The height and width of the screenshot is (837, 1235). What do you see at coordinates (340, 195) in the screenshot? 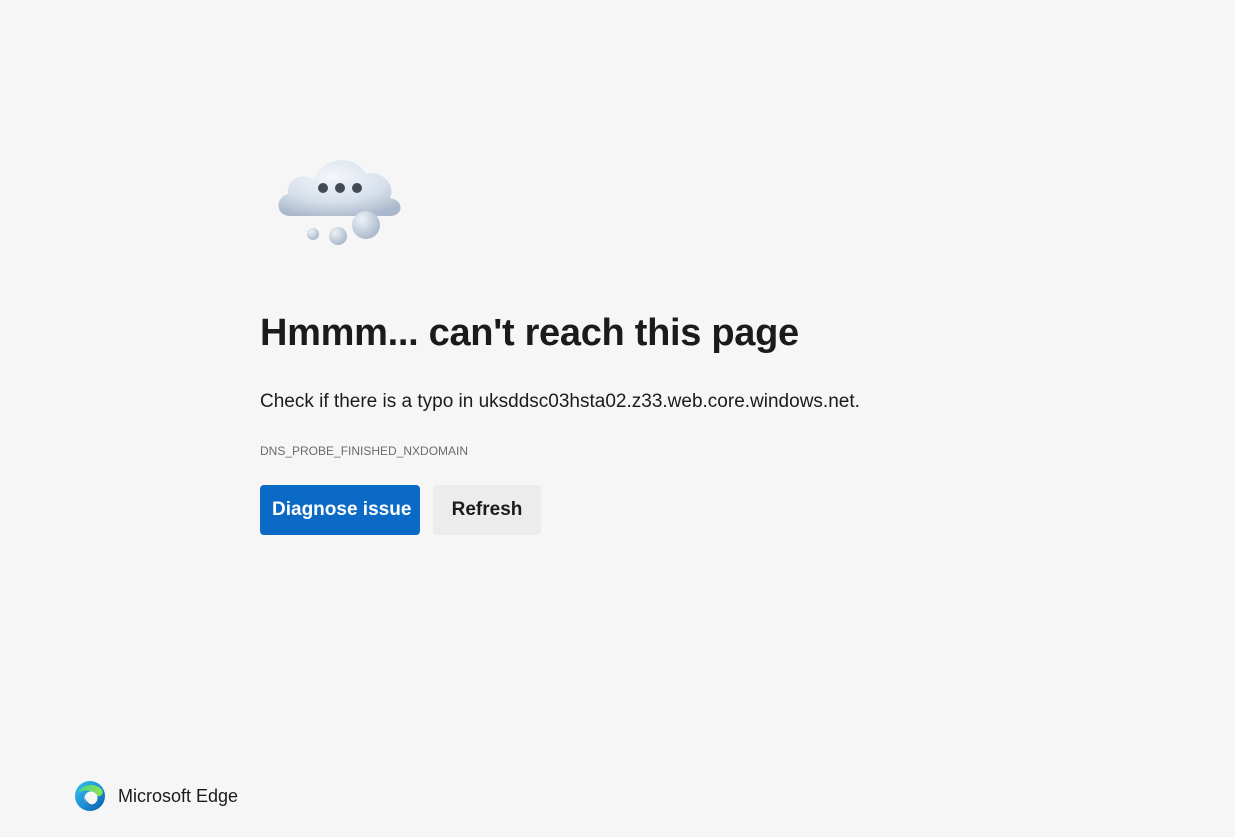
I see `cloud-thinking-icon` at bounding box center [340, 195].